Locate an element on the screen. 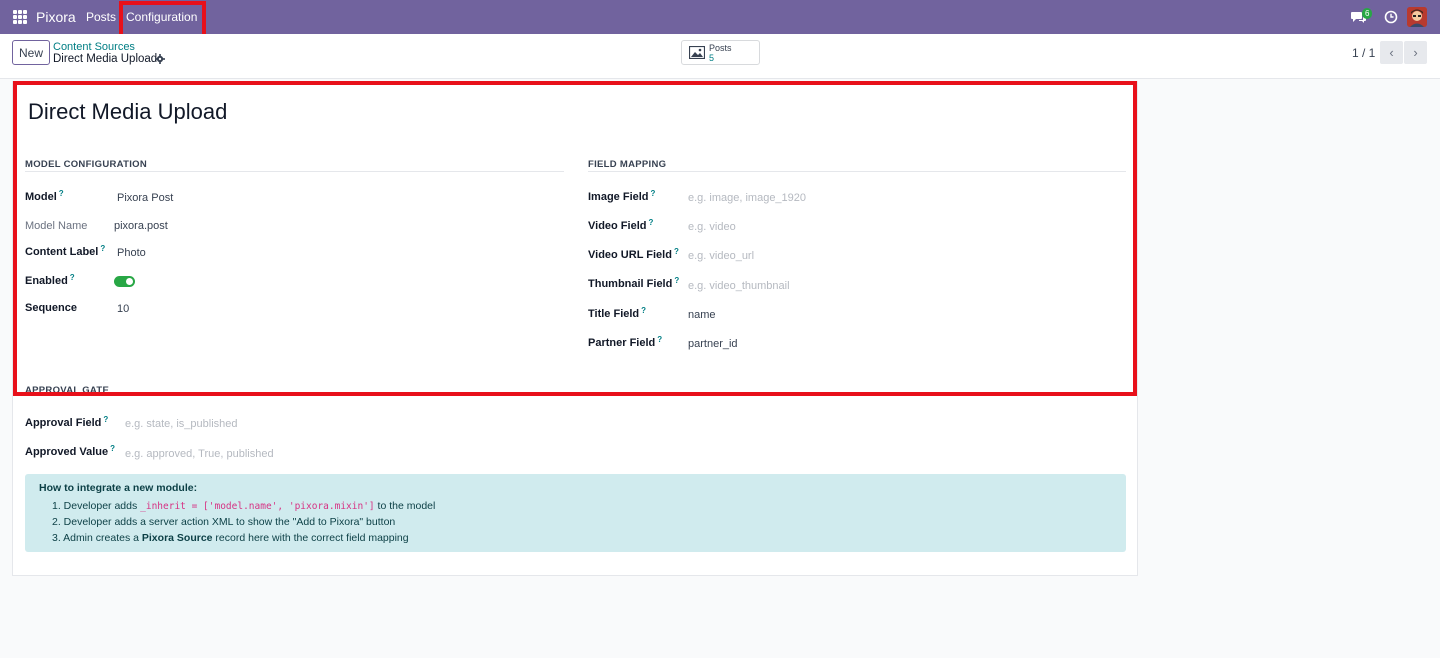 The image size is (1440, 658). video-field-input: e.g. video is located at coordinates (712, 227).